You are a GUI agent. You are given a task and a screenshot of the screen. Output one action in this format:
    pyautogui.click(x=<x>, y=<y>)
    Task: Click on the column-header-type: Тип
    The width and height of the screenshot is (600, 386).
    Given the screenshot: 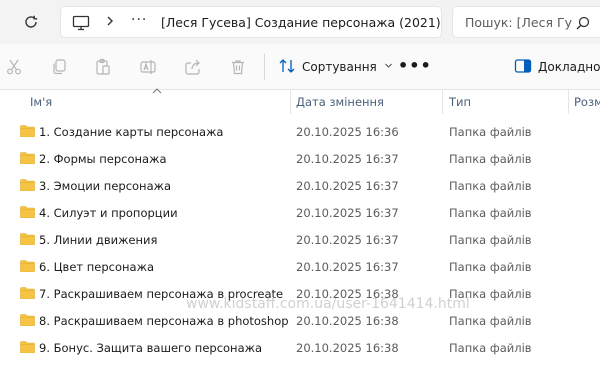 What is the action you would take?
    pyautogui.click(x=460, y=102)
    